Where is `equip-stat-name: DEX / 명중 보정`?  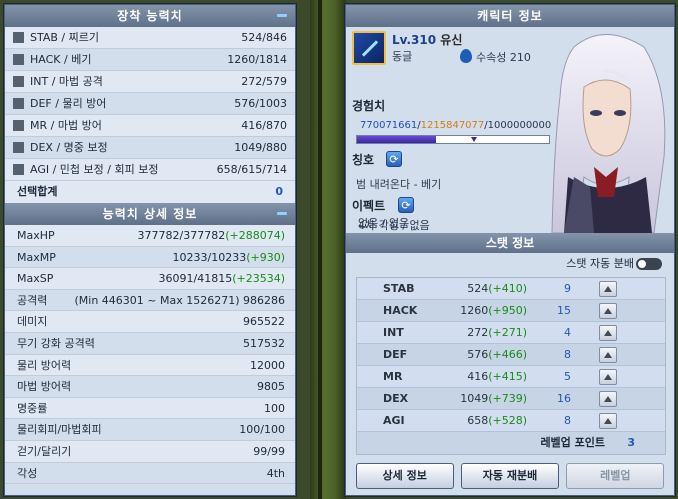
equip-stat-name: DEX / 명중 보정 is located at coordinates (69, 147).